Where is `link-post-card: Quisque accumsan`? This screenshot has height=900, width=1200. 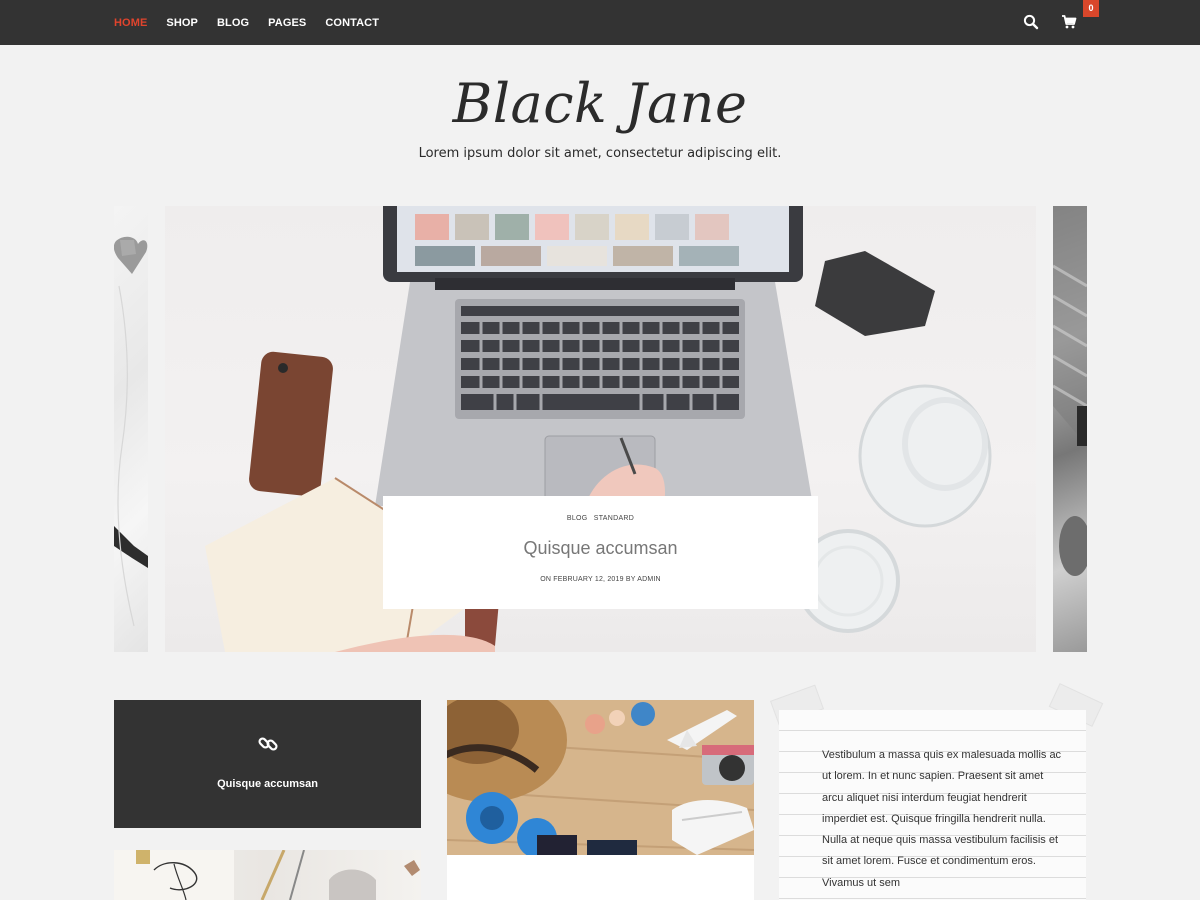
link-post-card: Quisque accumsan is located at coordinates (267, 764).